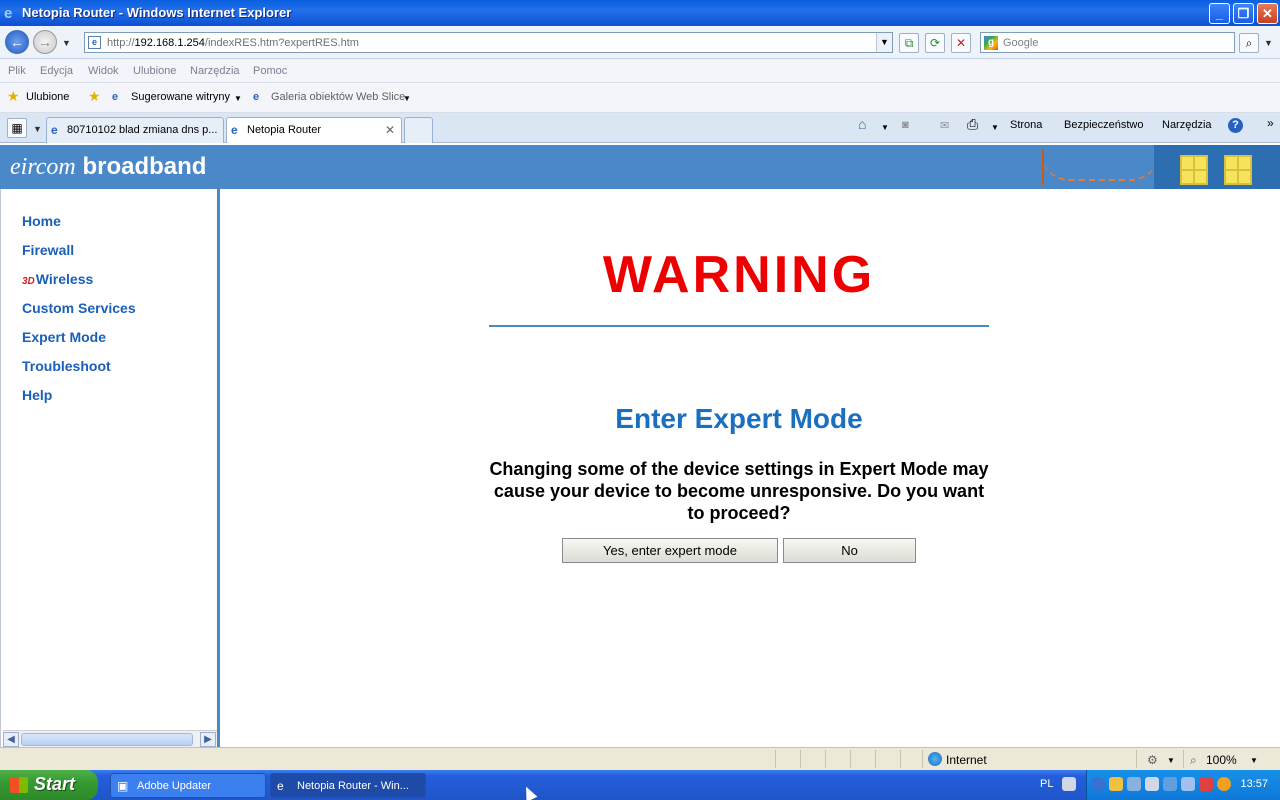 The width and height of the screenshot is (1280, 800). Describe the element at coordinates (49, 785) in the screenshot. I see `start-button: Start` at that location.